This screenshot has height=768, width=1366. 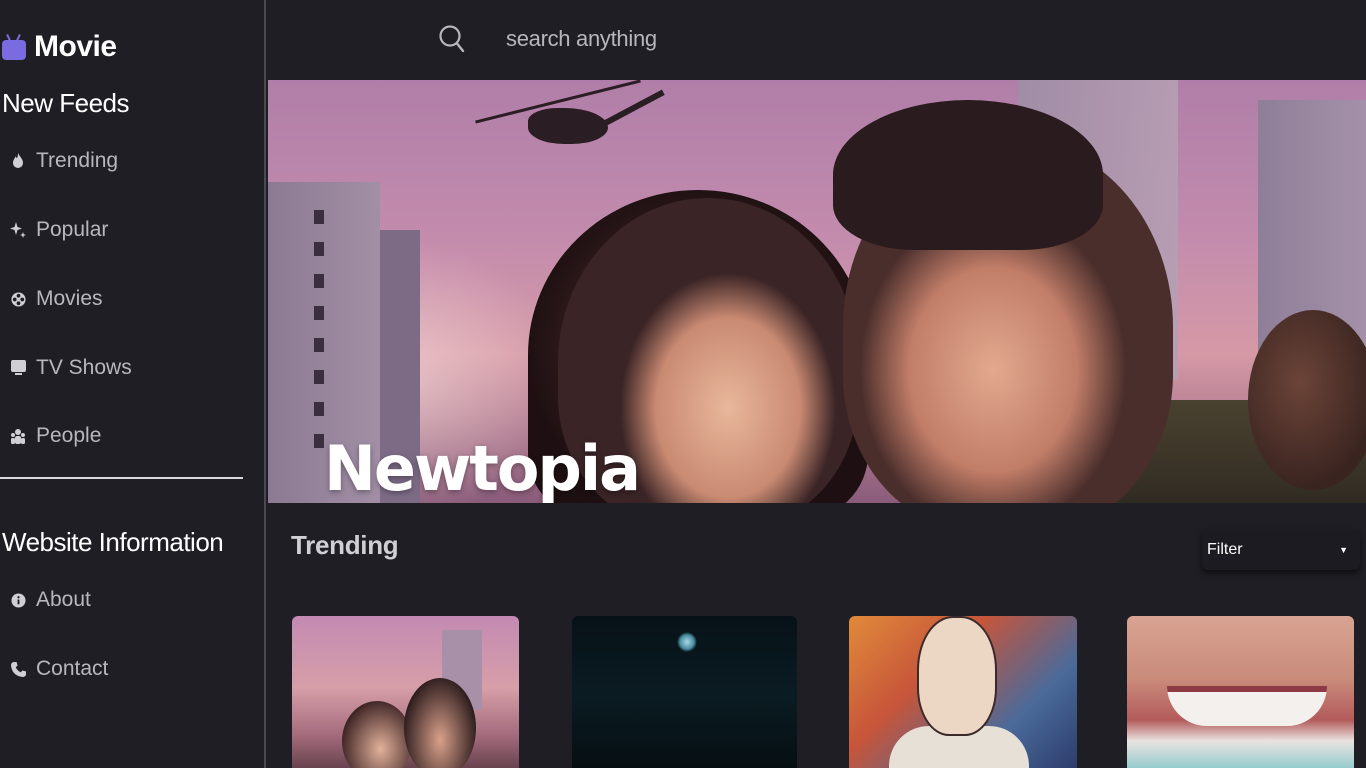 I want to click on film-reel-icon, so click(x=18, y=299).